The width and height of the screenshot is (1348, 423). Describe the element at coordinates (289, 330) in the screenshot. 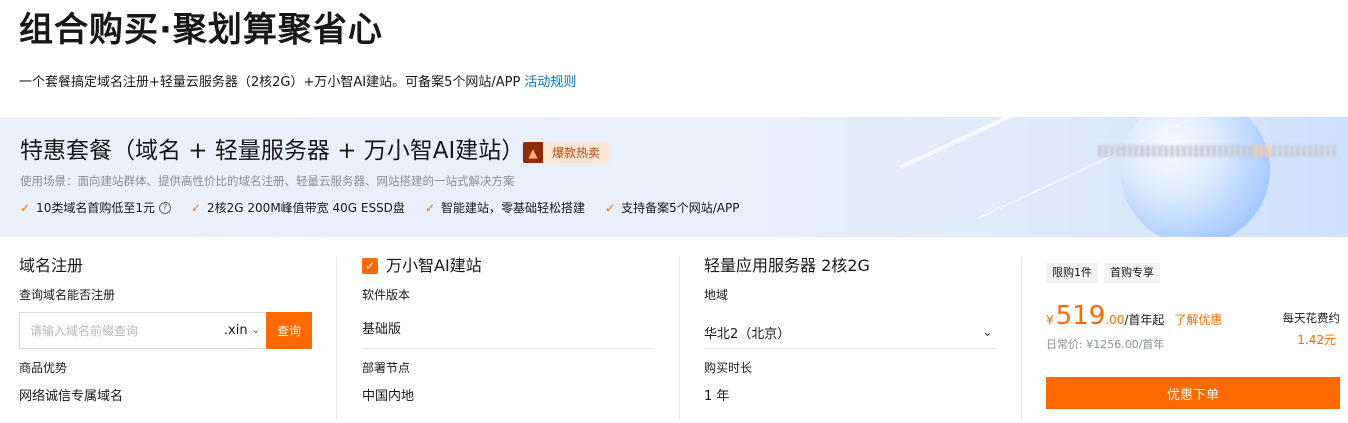

I see `query-button: 查询` at that location.